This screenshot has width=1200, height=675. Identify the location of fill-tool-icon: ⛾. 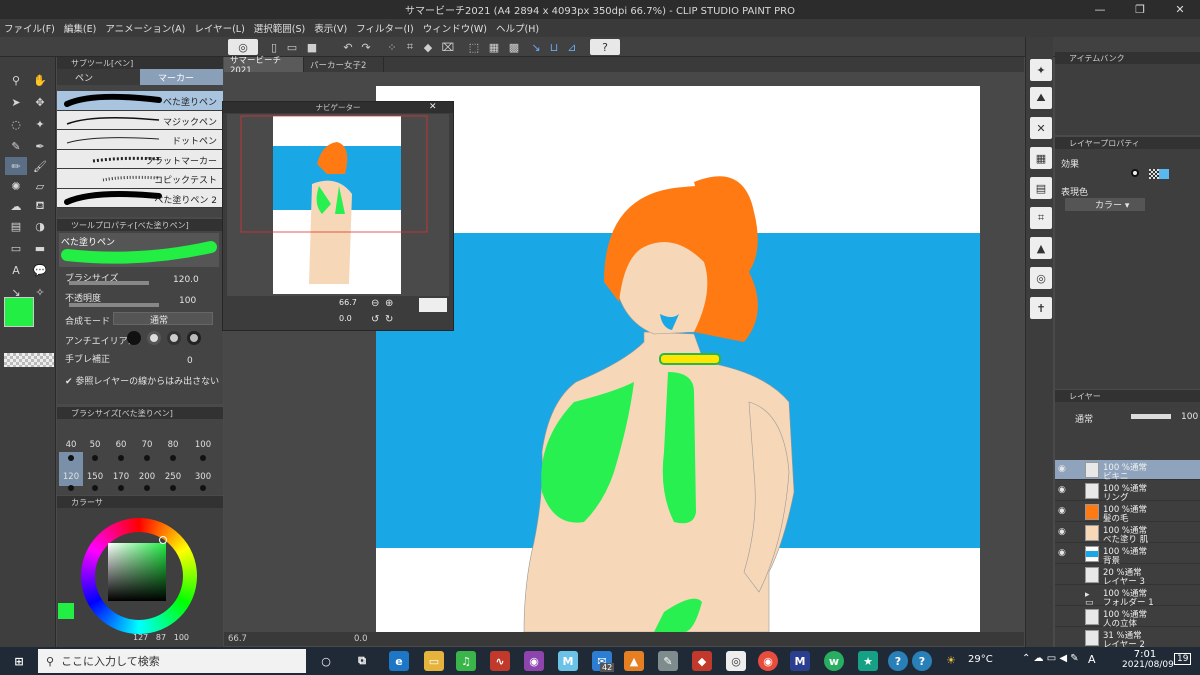
(40, 206).